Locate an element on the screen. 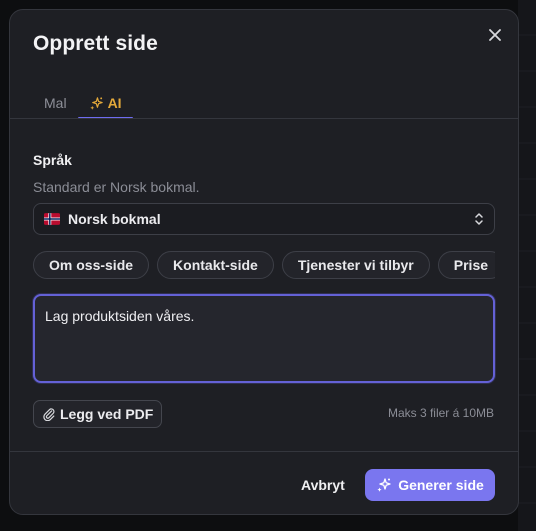 The height and width of the screenshot is (531, 536). prompt-textarea: Lag produktsiden våres. is located at coordinates (264, 338).